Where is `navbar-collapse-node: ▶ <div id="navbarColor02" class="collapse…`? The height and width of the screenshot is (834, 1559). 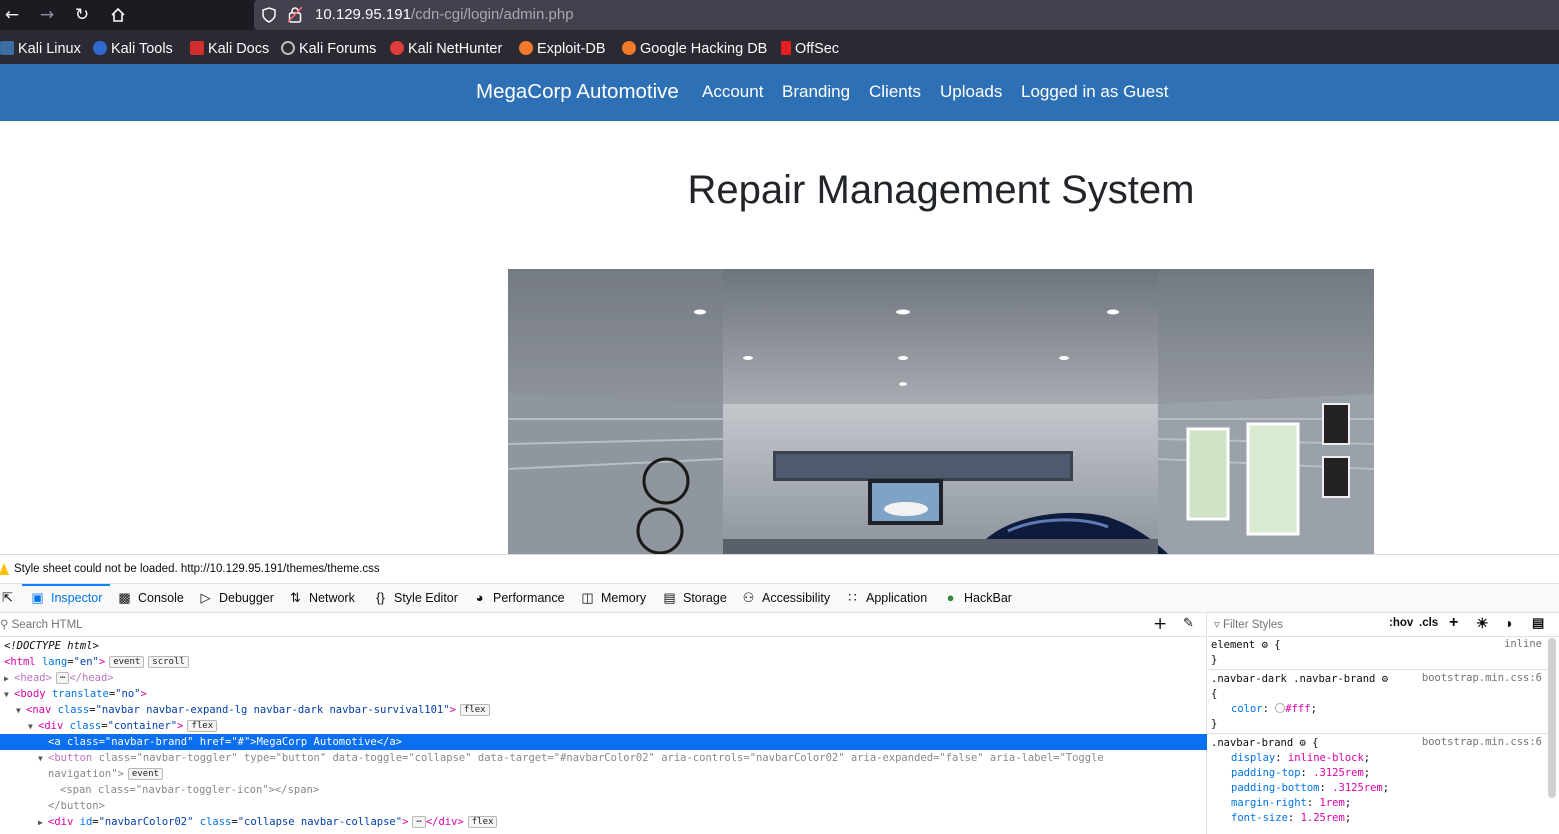
navbar-collapse-node: ▶ <div id="navbarColor02" class="collapse… is located at coordinates (603, 822).